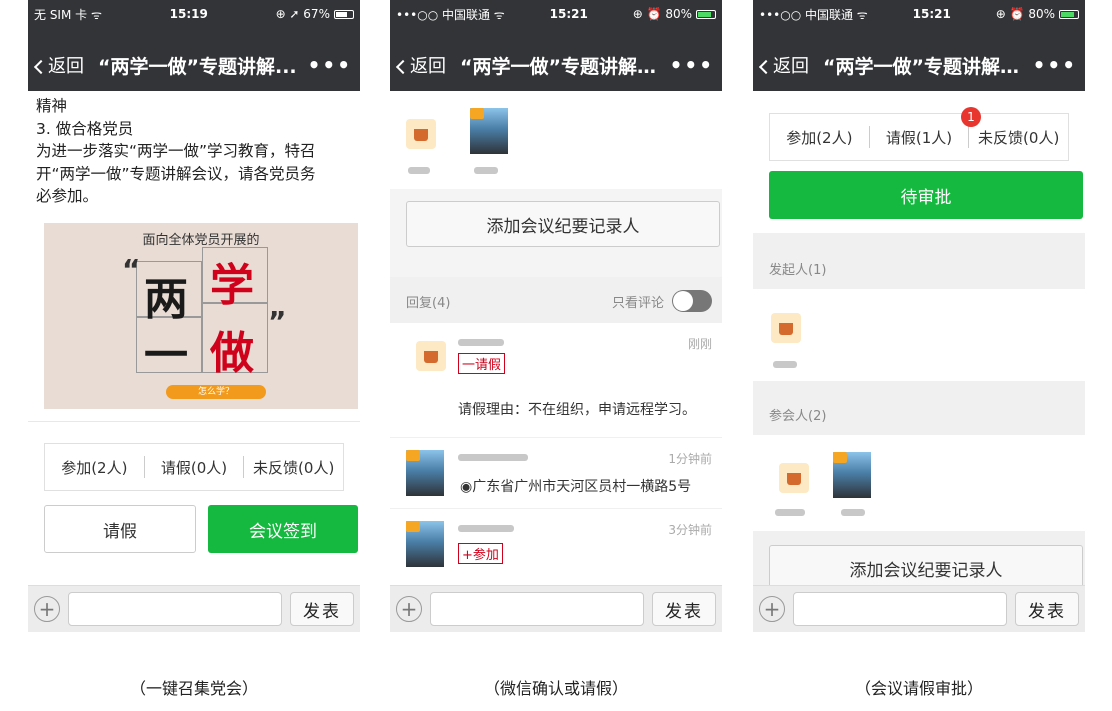 Image resolution: width=1112 pixels, height=711 pixels. What do you see at coordinates (428, 303) in the screenshot?
I see `reply-count: 回复(4)` at bounding box center [428, 303].